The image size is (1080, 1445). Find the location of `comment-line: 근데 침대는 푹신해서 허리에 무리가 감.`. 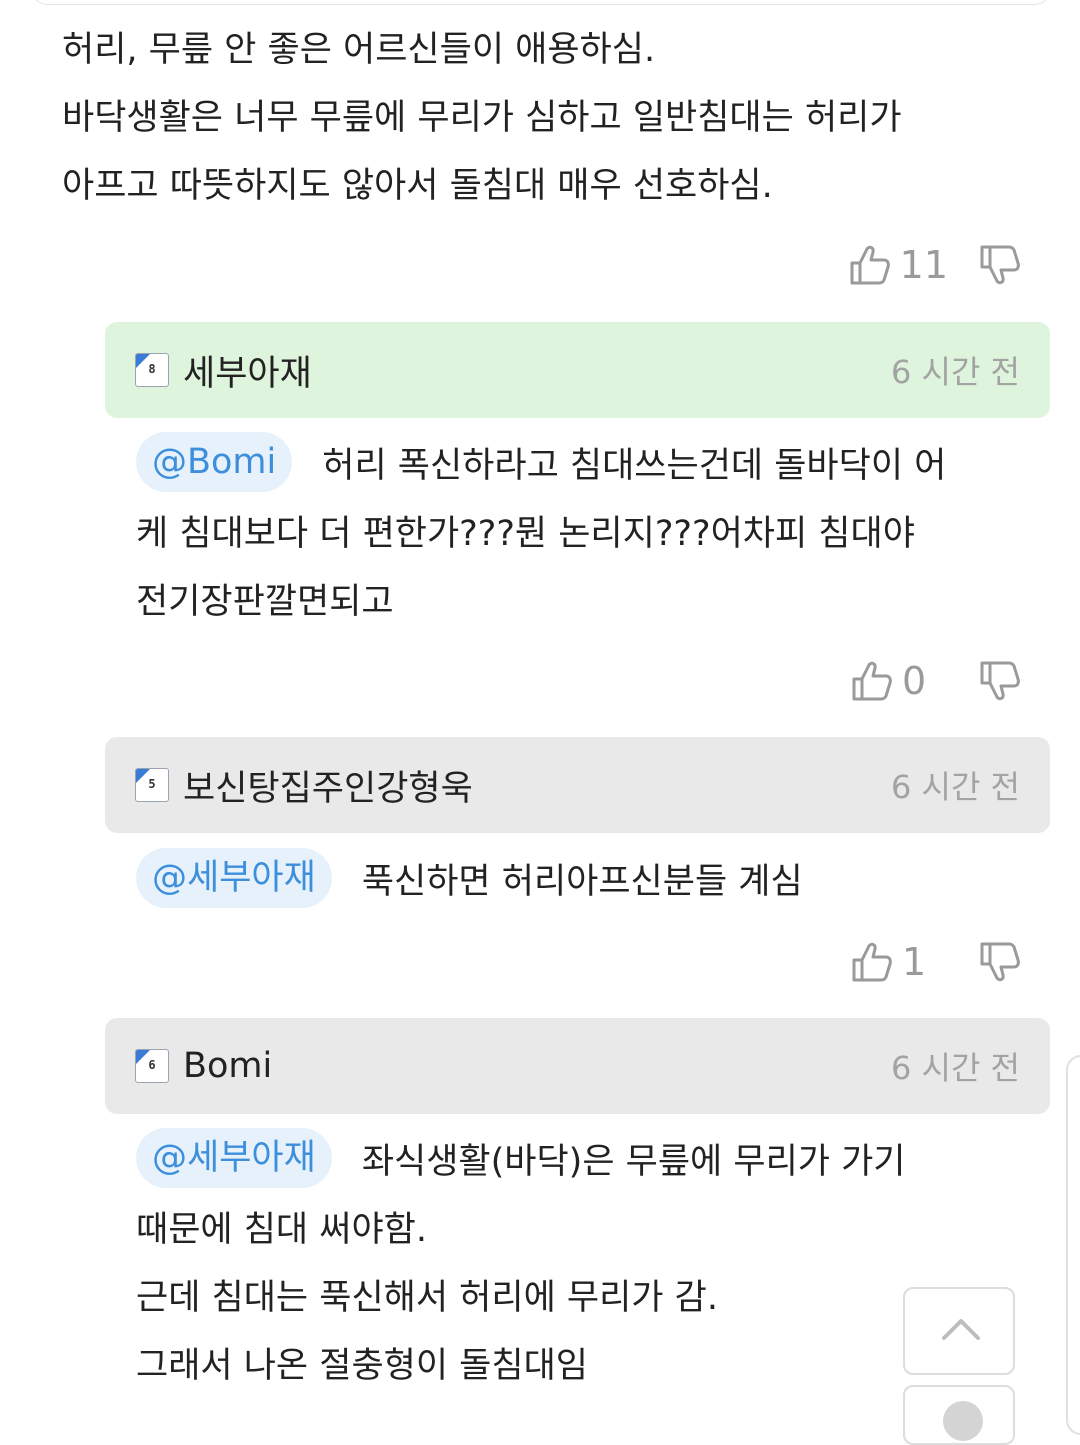

comment-line: 근데 침대는 푹신해서 허리에 무리가 감. is located at coordinates (427, 1298).